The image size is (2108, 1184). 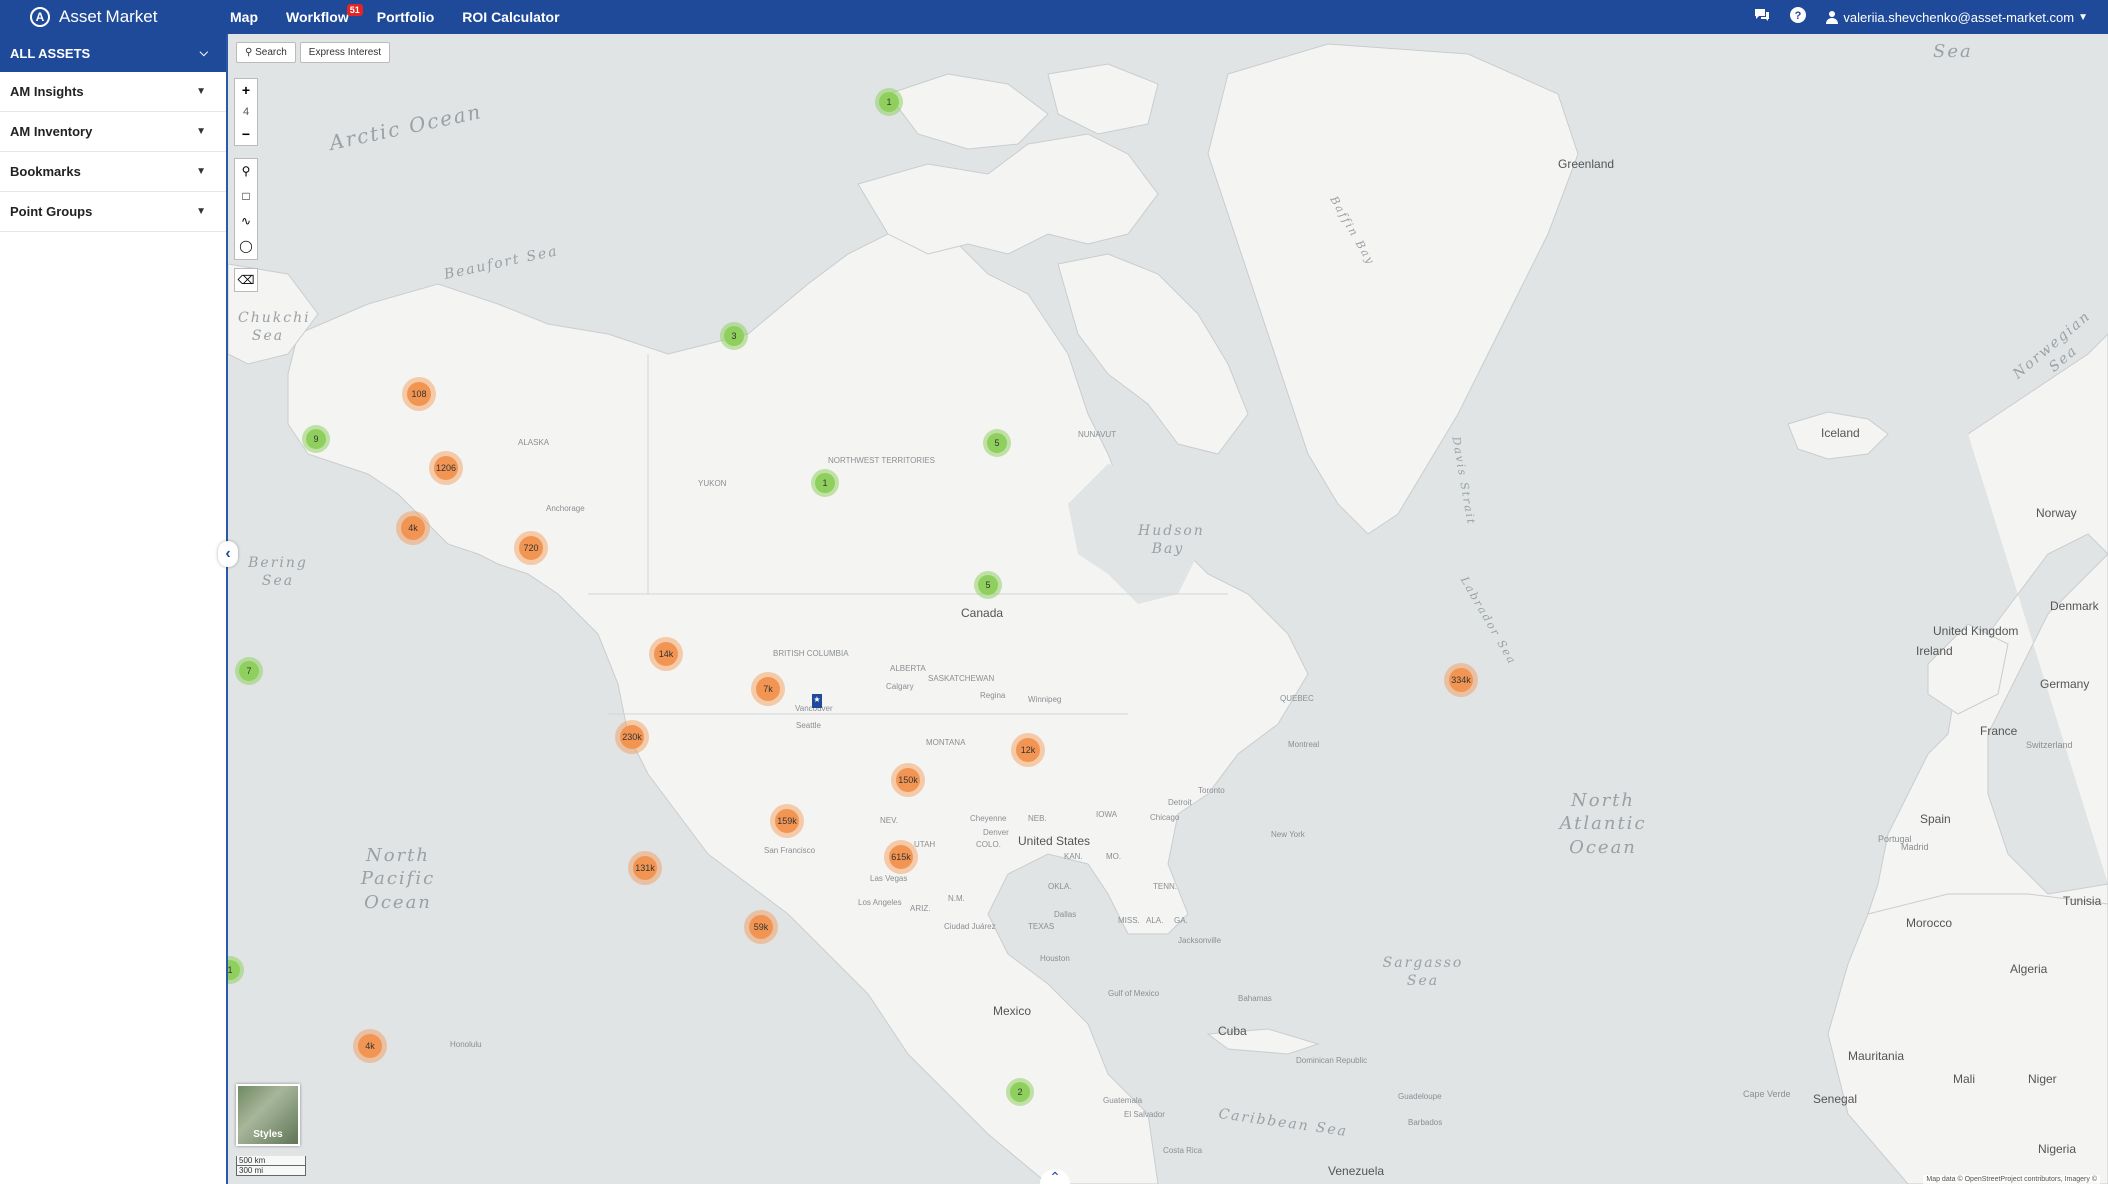 What do you see at coordinates (419, 394) in the screenshot?
I see `map-cluster: 108` at bounding box center [419, 394].